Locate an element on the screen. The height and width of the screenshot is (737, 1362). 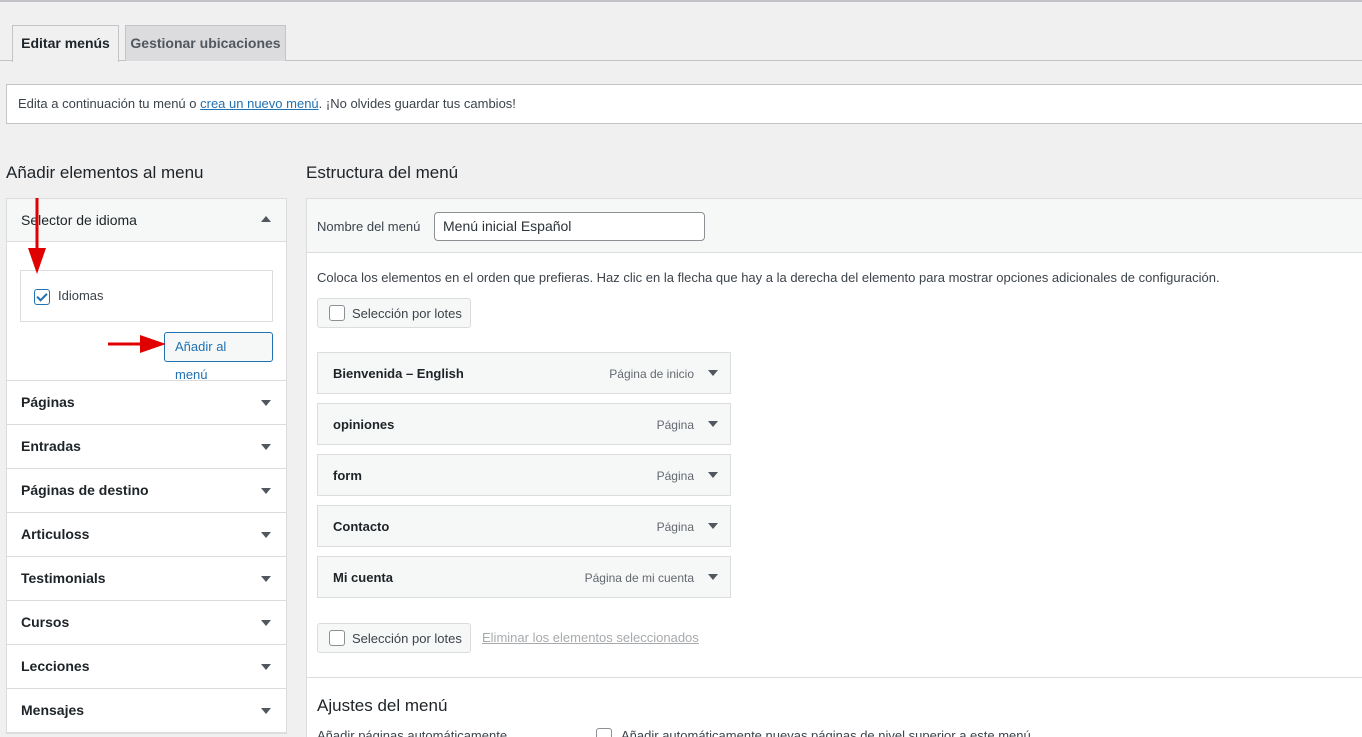
languages-checkbox-label: Idiomas is located at coordinates (81, 295).